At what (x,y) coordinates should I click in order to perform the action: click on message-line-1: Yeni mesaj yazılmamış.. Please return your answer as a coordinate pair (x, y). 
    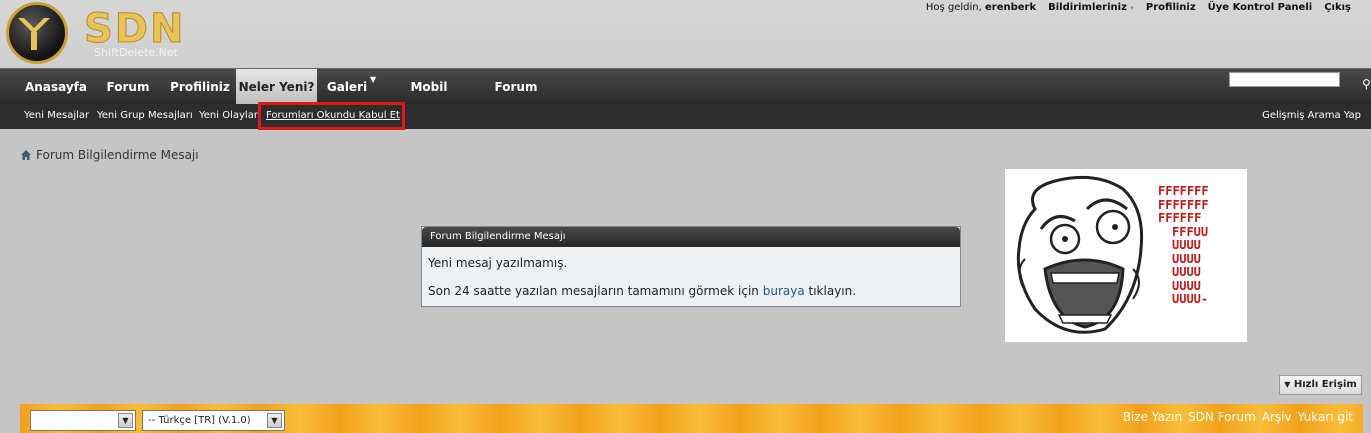
    Looking at the image, I should click on (498, 263).